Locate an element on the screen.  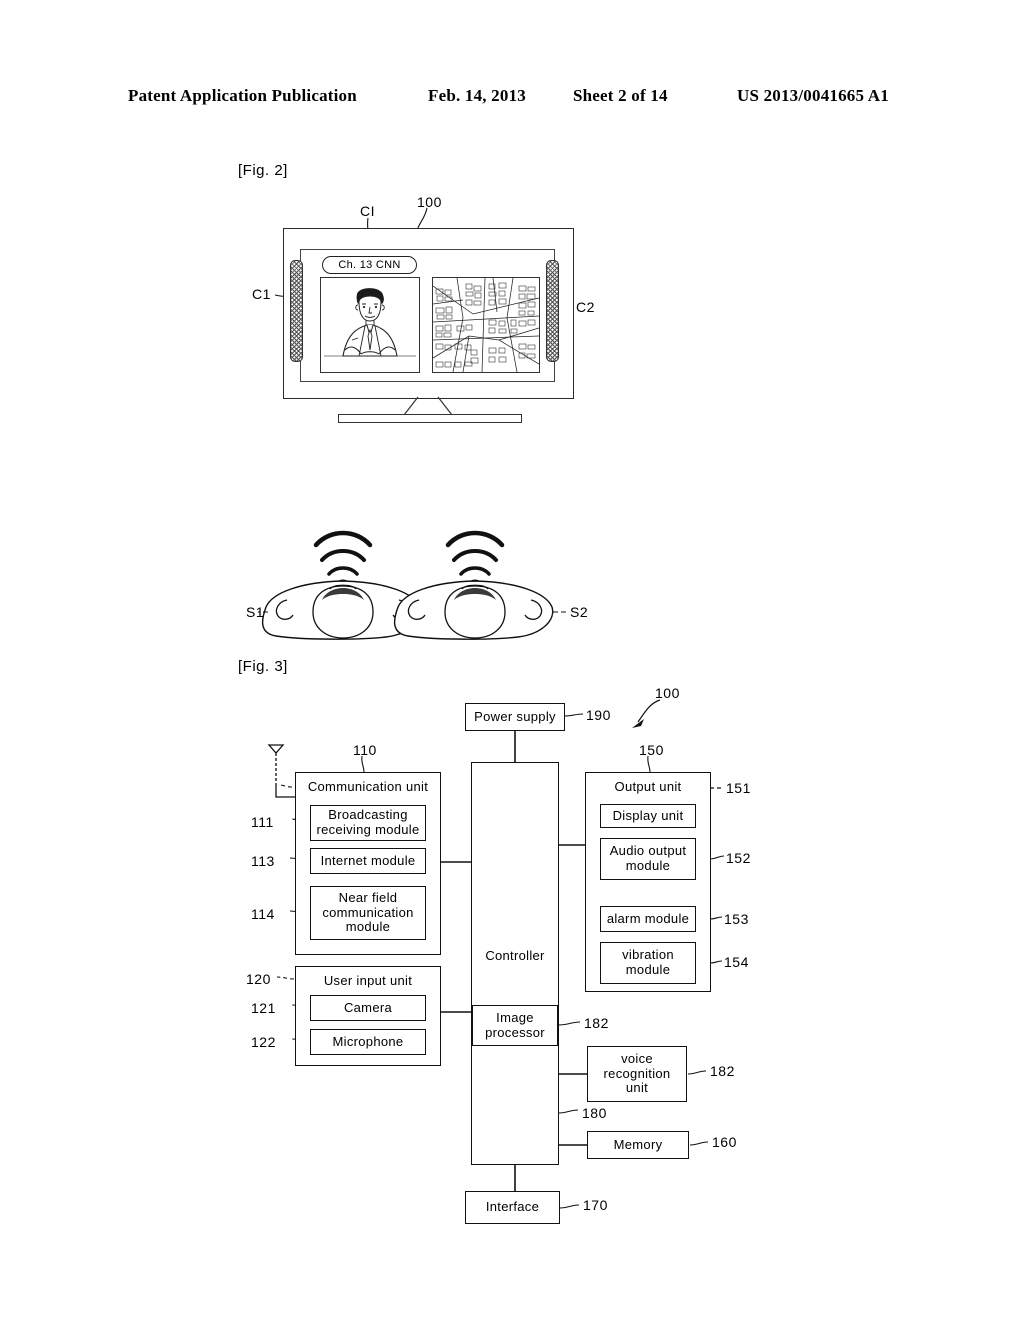
ref-114: 114 is located at coordinates (263, 914).